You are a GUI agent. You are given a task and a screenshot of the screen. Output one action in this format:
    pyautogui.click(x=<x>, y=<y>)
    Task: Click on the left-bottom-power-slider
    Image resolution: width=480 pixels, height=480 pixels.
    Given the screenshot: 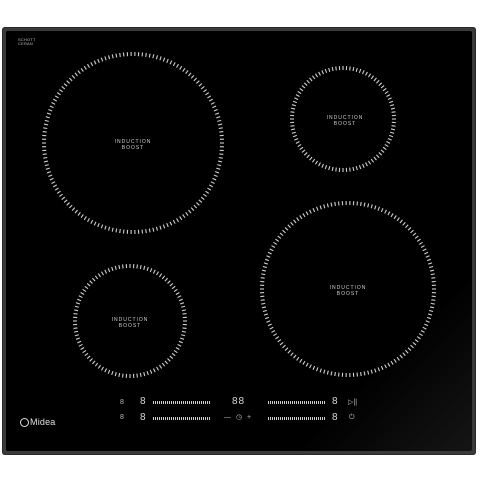 What is the action you would take?
    pyautogui.click(x=182, y=418)
    